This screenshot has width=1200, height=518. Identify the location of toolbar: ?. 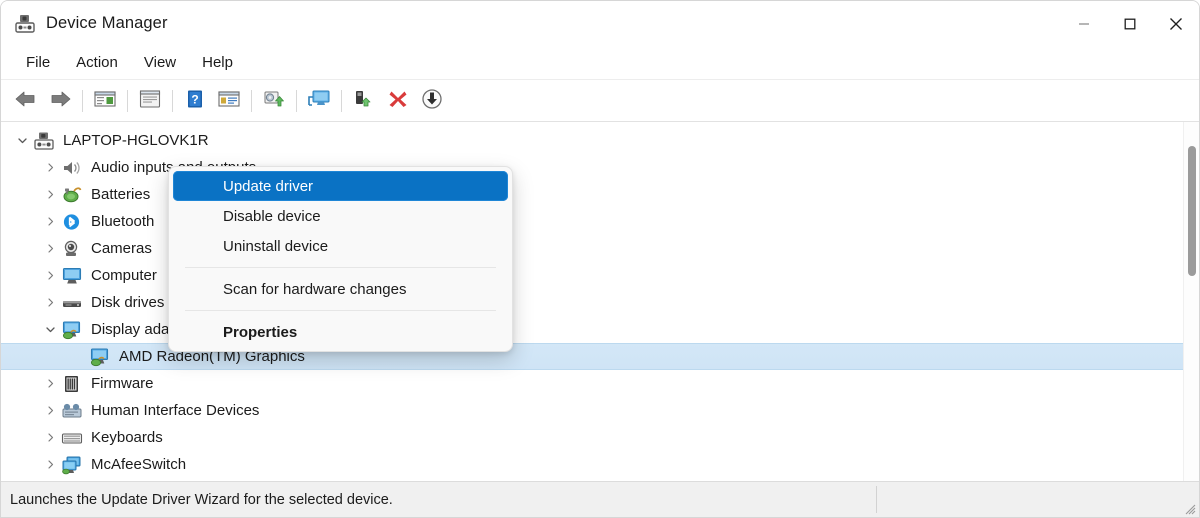
(600, 101).